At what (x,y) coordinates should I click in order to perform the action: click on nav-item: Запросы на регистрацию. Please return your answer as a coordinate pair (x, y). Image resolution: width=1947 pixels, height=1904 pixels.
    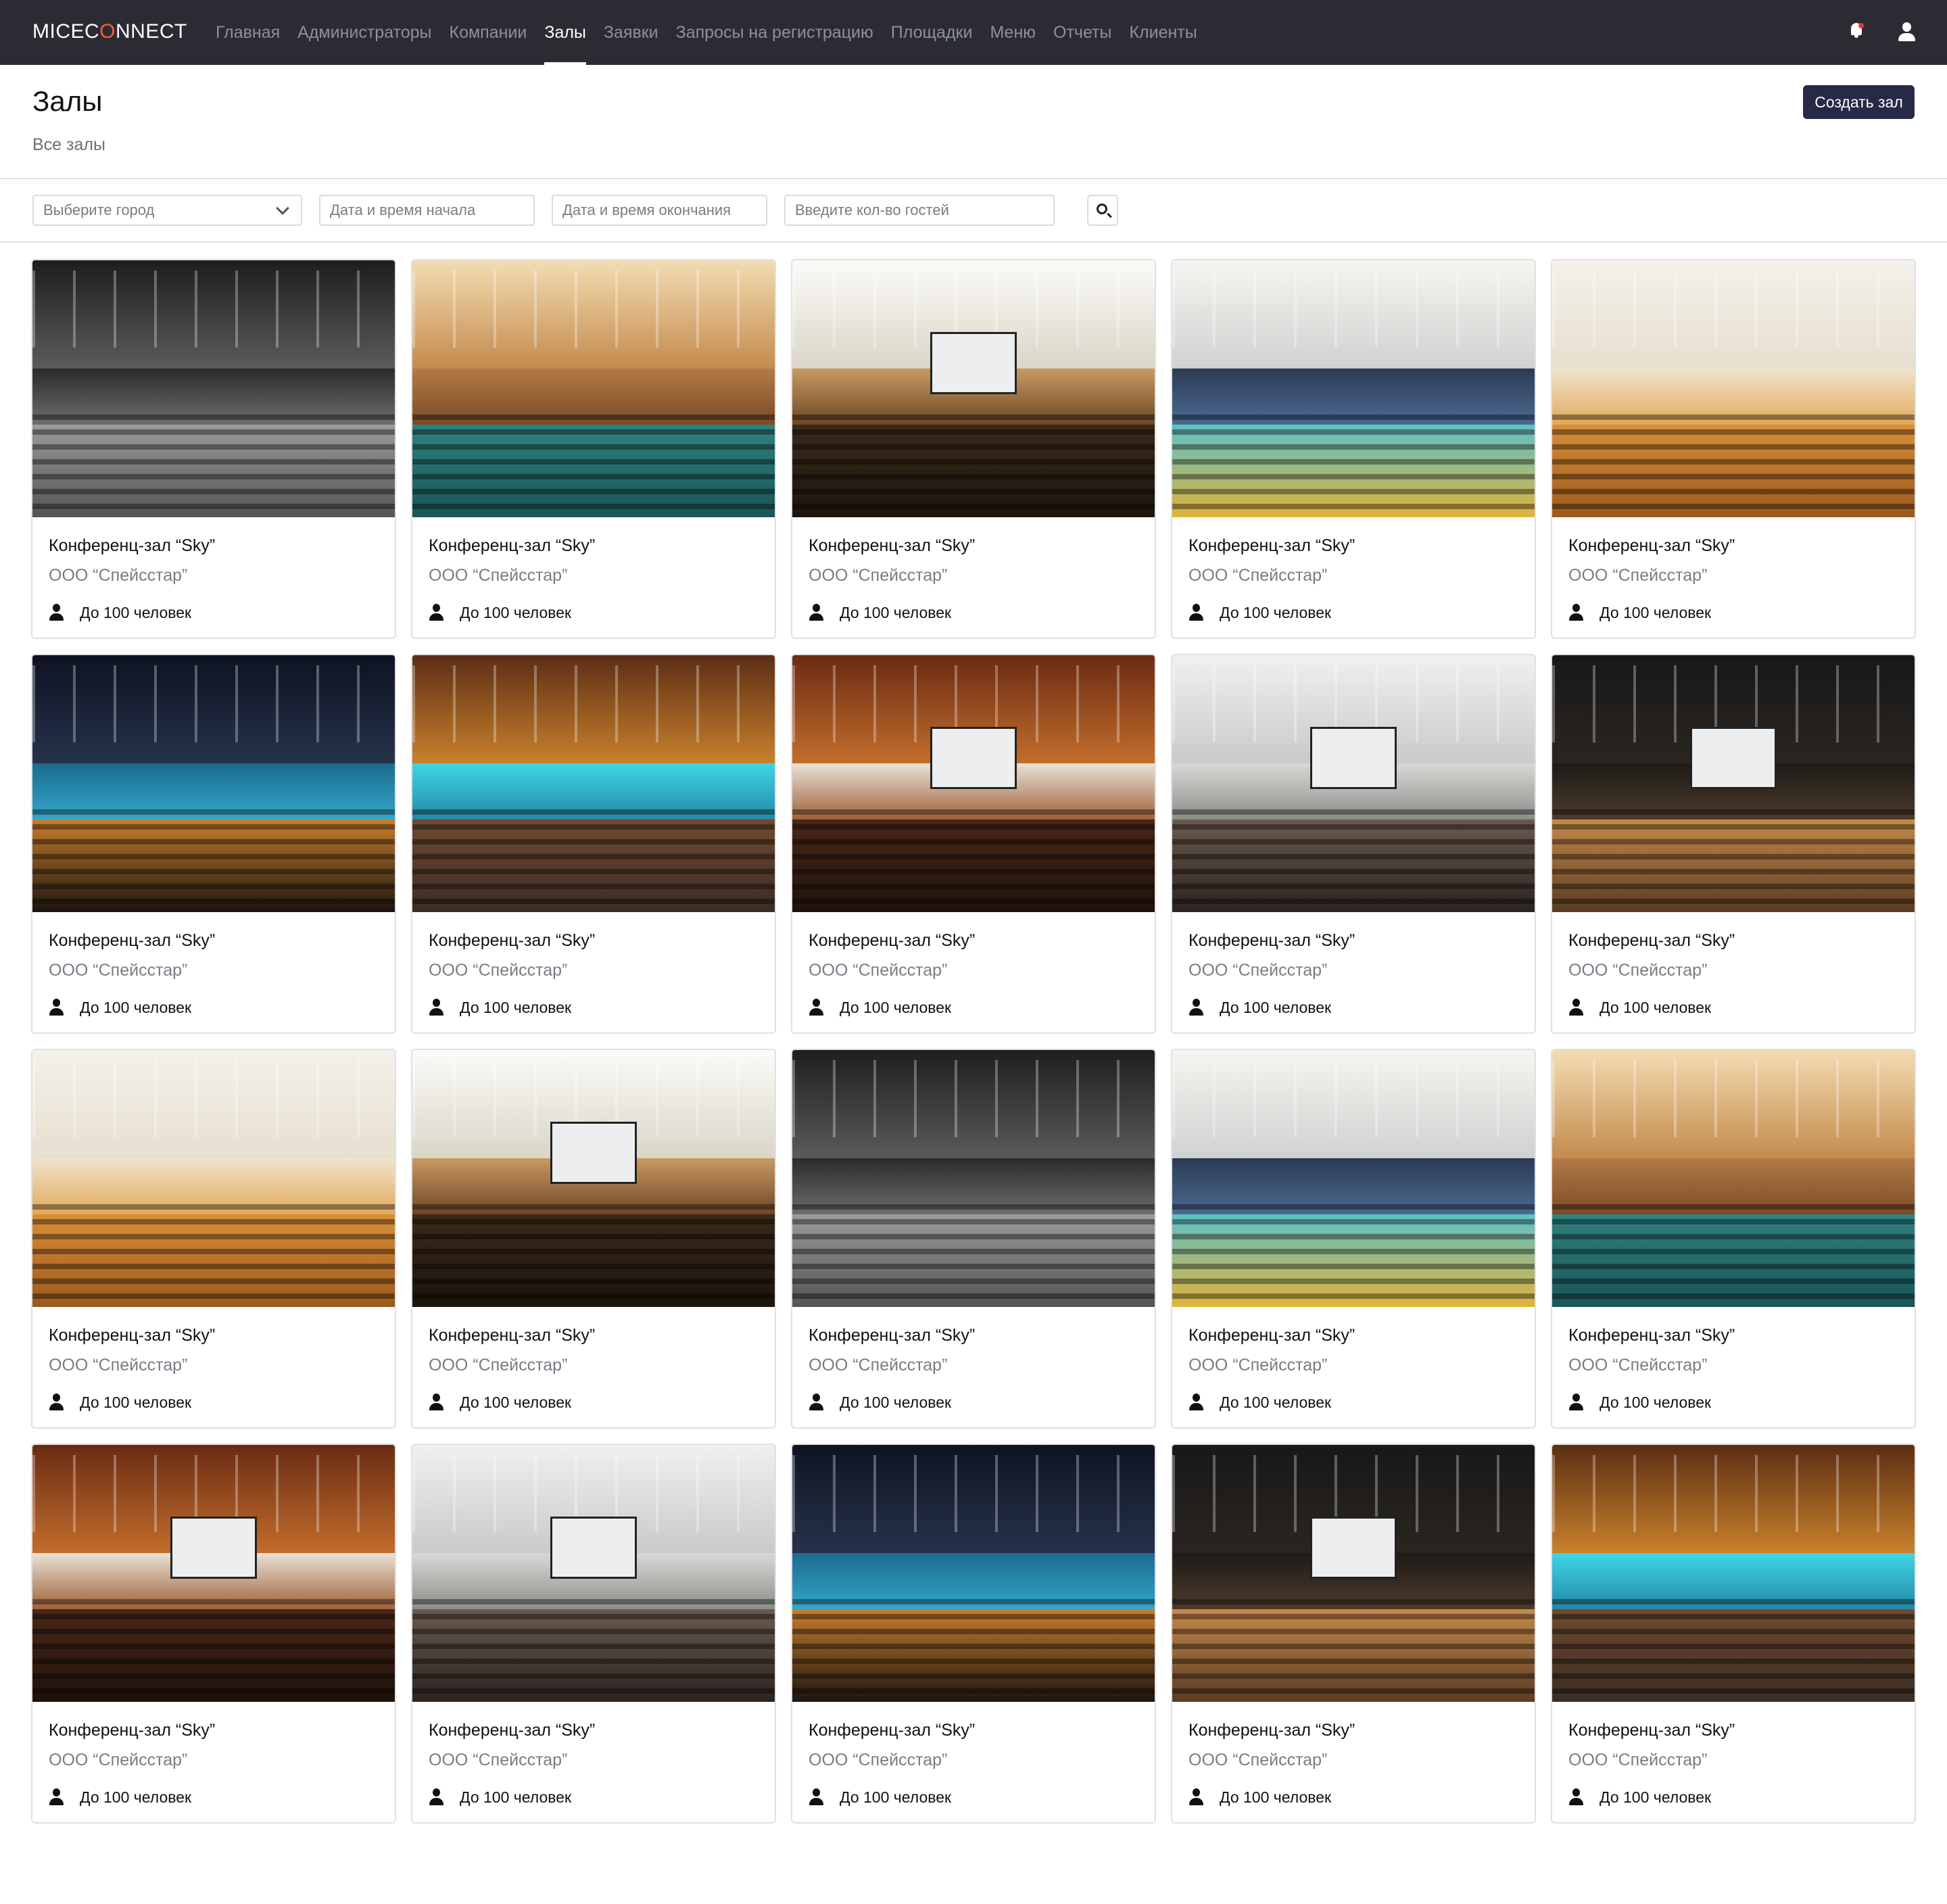
    Looking at the image, I should click on (774, 32).